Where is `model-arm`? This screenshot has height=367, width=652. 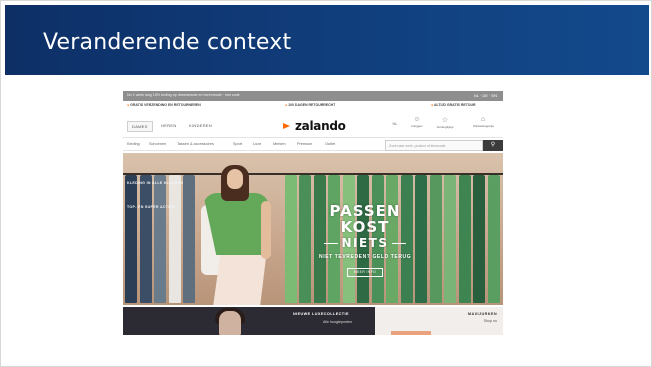
model-arm is located at coordinates (266, 230).